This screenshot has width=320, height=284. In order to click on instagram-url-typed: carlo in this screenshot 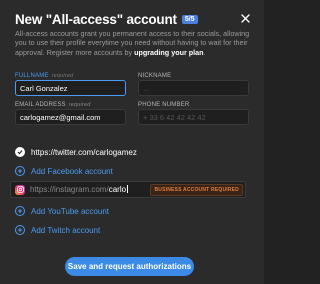, I will do `click(117, 189)`.